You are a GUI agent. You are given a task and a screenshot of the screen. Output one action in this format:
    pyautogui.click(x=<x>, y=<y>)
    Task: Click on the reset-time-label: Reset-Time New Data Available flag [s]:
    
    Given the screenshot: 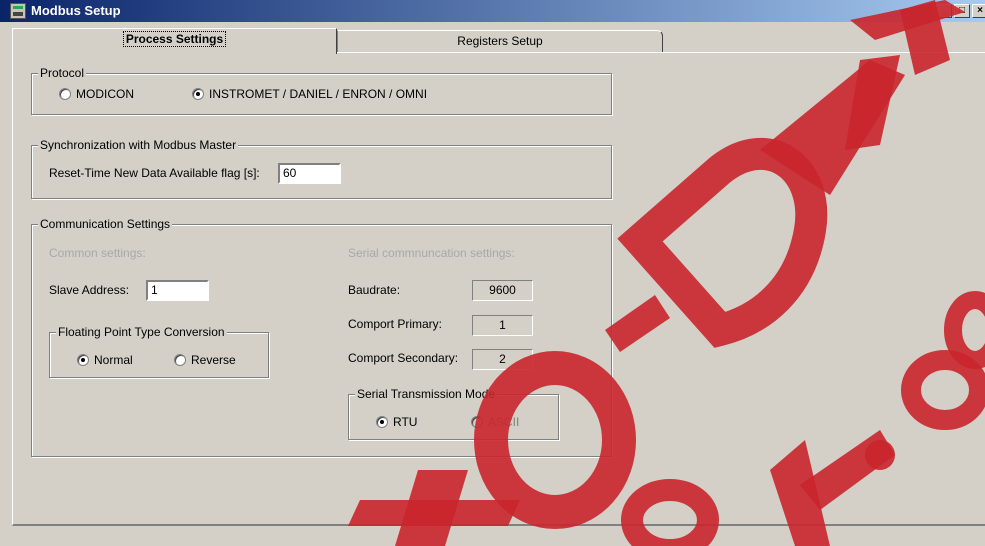 What is the action you would take?
    pyautogui.click(x=154, y=173)
    